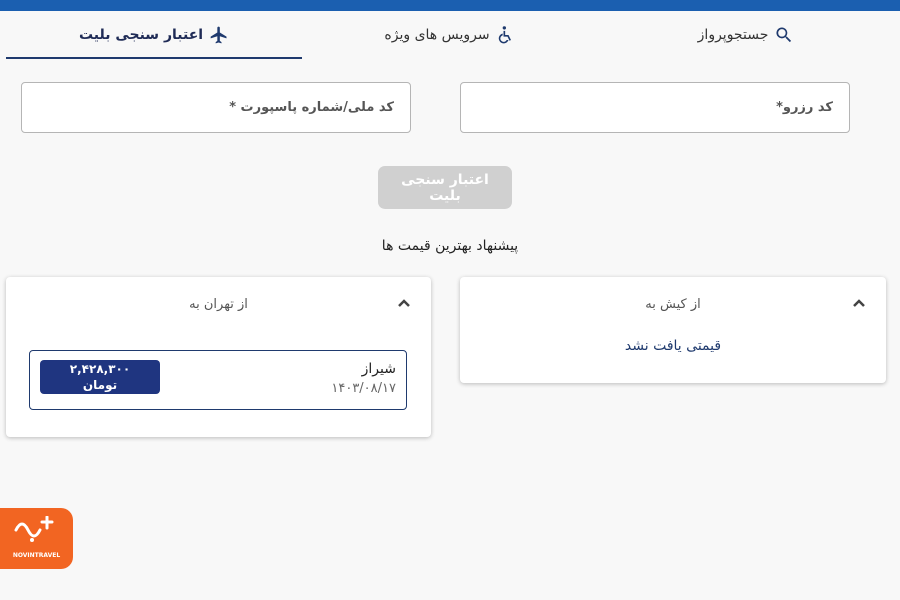  What do you see at coordinates (36, 555) in the screenshot?
I see `logo-text: NOVINTRAVEL` at bounding box center [36, 555].